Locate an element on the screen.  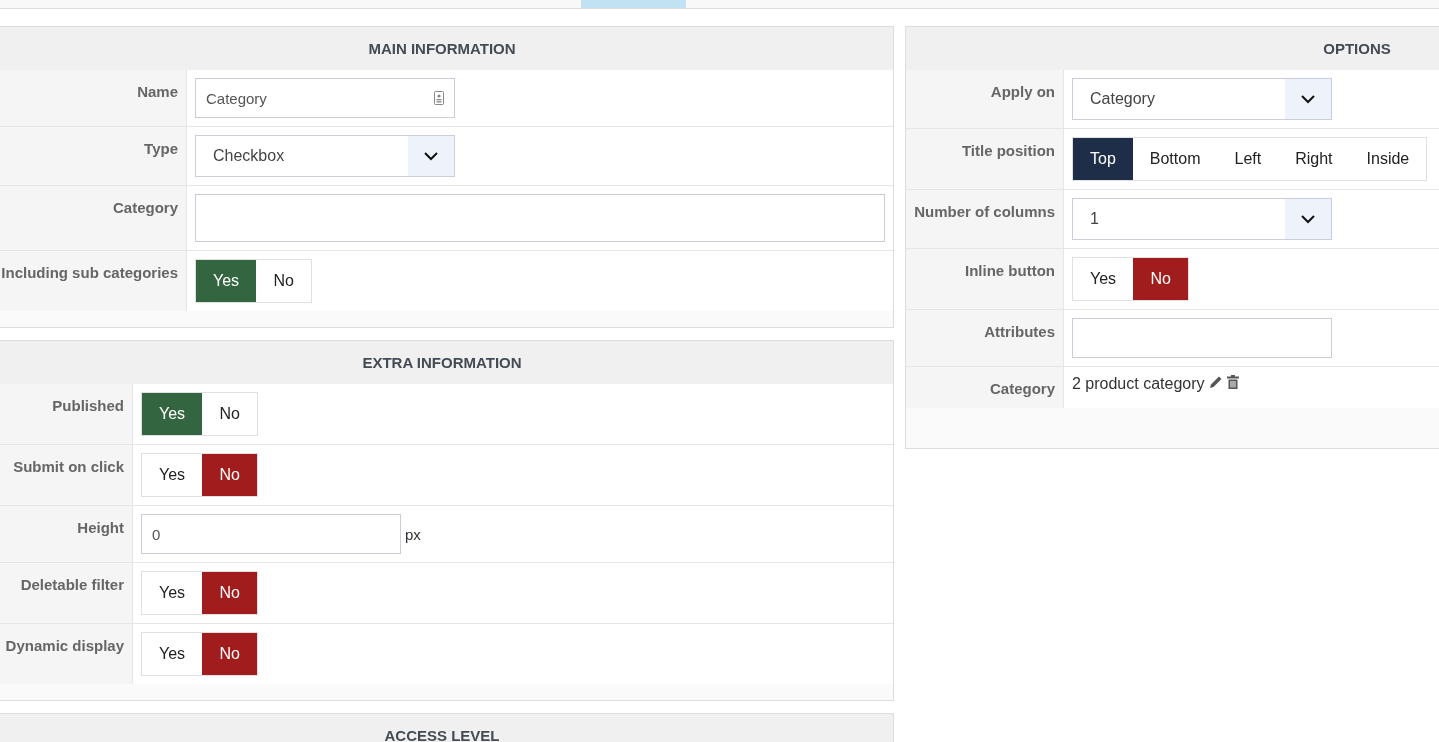
field-label: Including sub categories is located at coordinates (89, 272).